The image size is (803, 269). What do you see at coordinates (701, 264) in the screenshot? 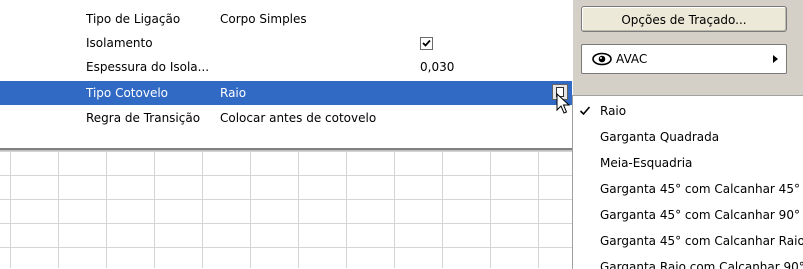
I see `menu-item-label: Garganta Raio com Calcanhar 90°` at bounding box center [701, 264].